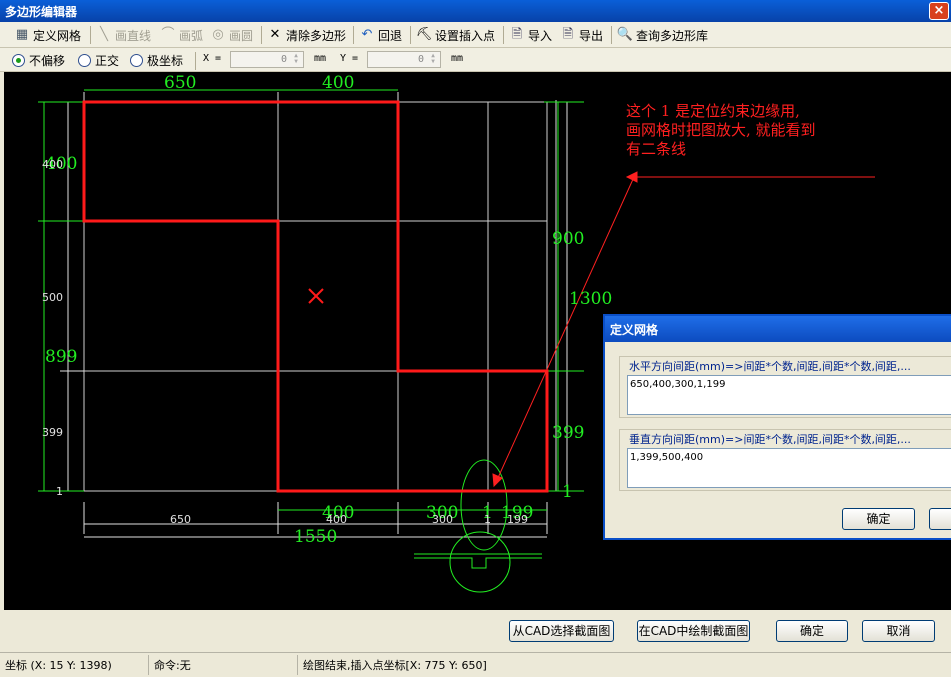 This screenshot has width=951, height=677. Describe the element at coordinates (267, 59) in the screenshot. I see `x-coord-input: 0 ▲ ▼` at that location.